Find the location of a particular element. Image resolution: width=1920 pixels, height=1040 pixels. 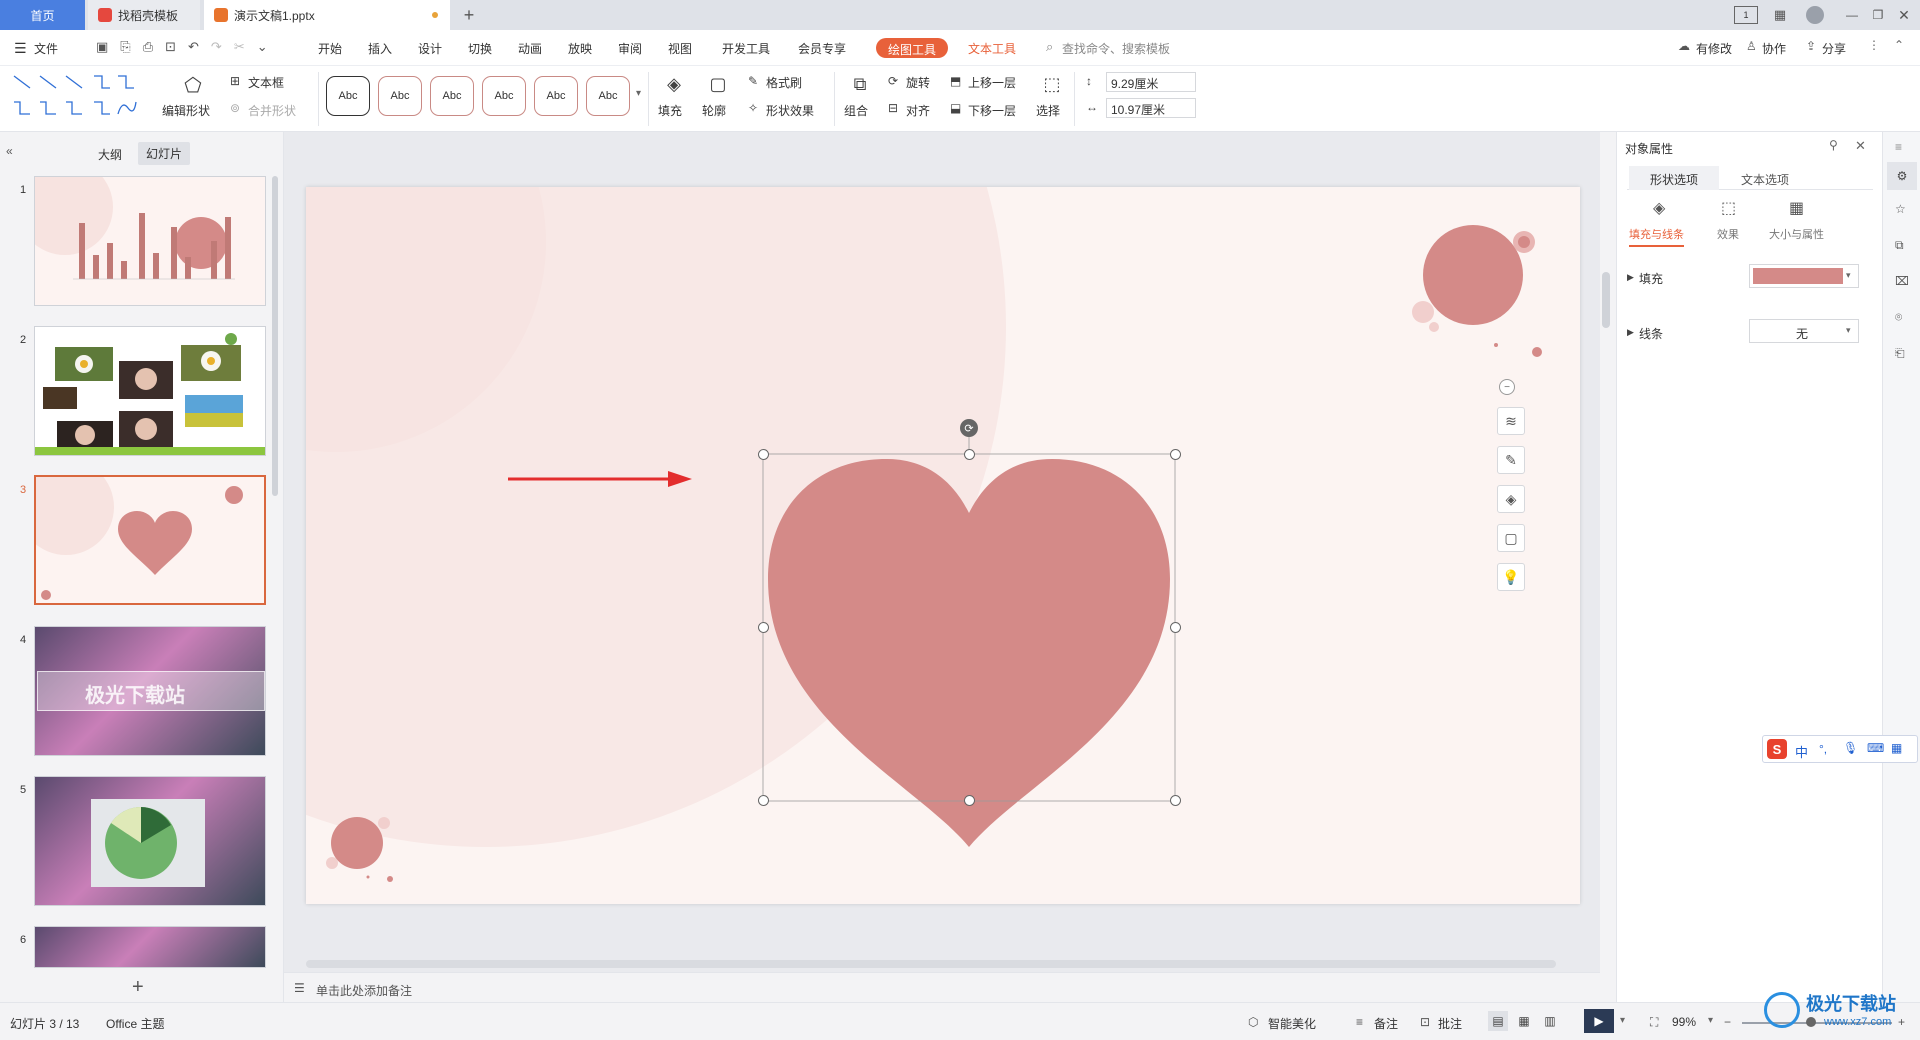

expand-line-icon: ▶ is located at coordinates (1630, 332).